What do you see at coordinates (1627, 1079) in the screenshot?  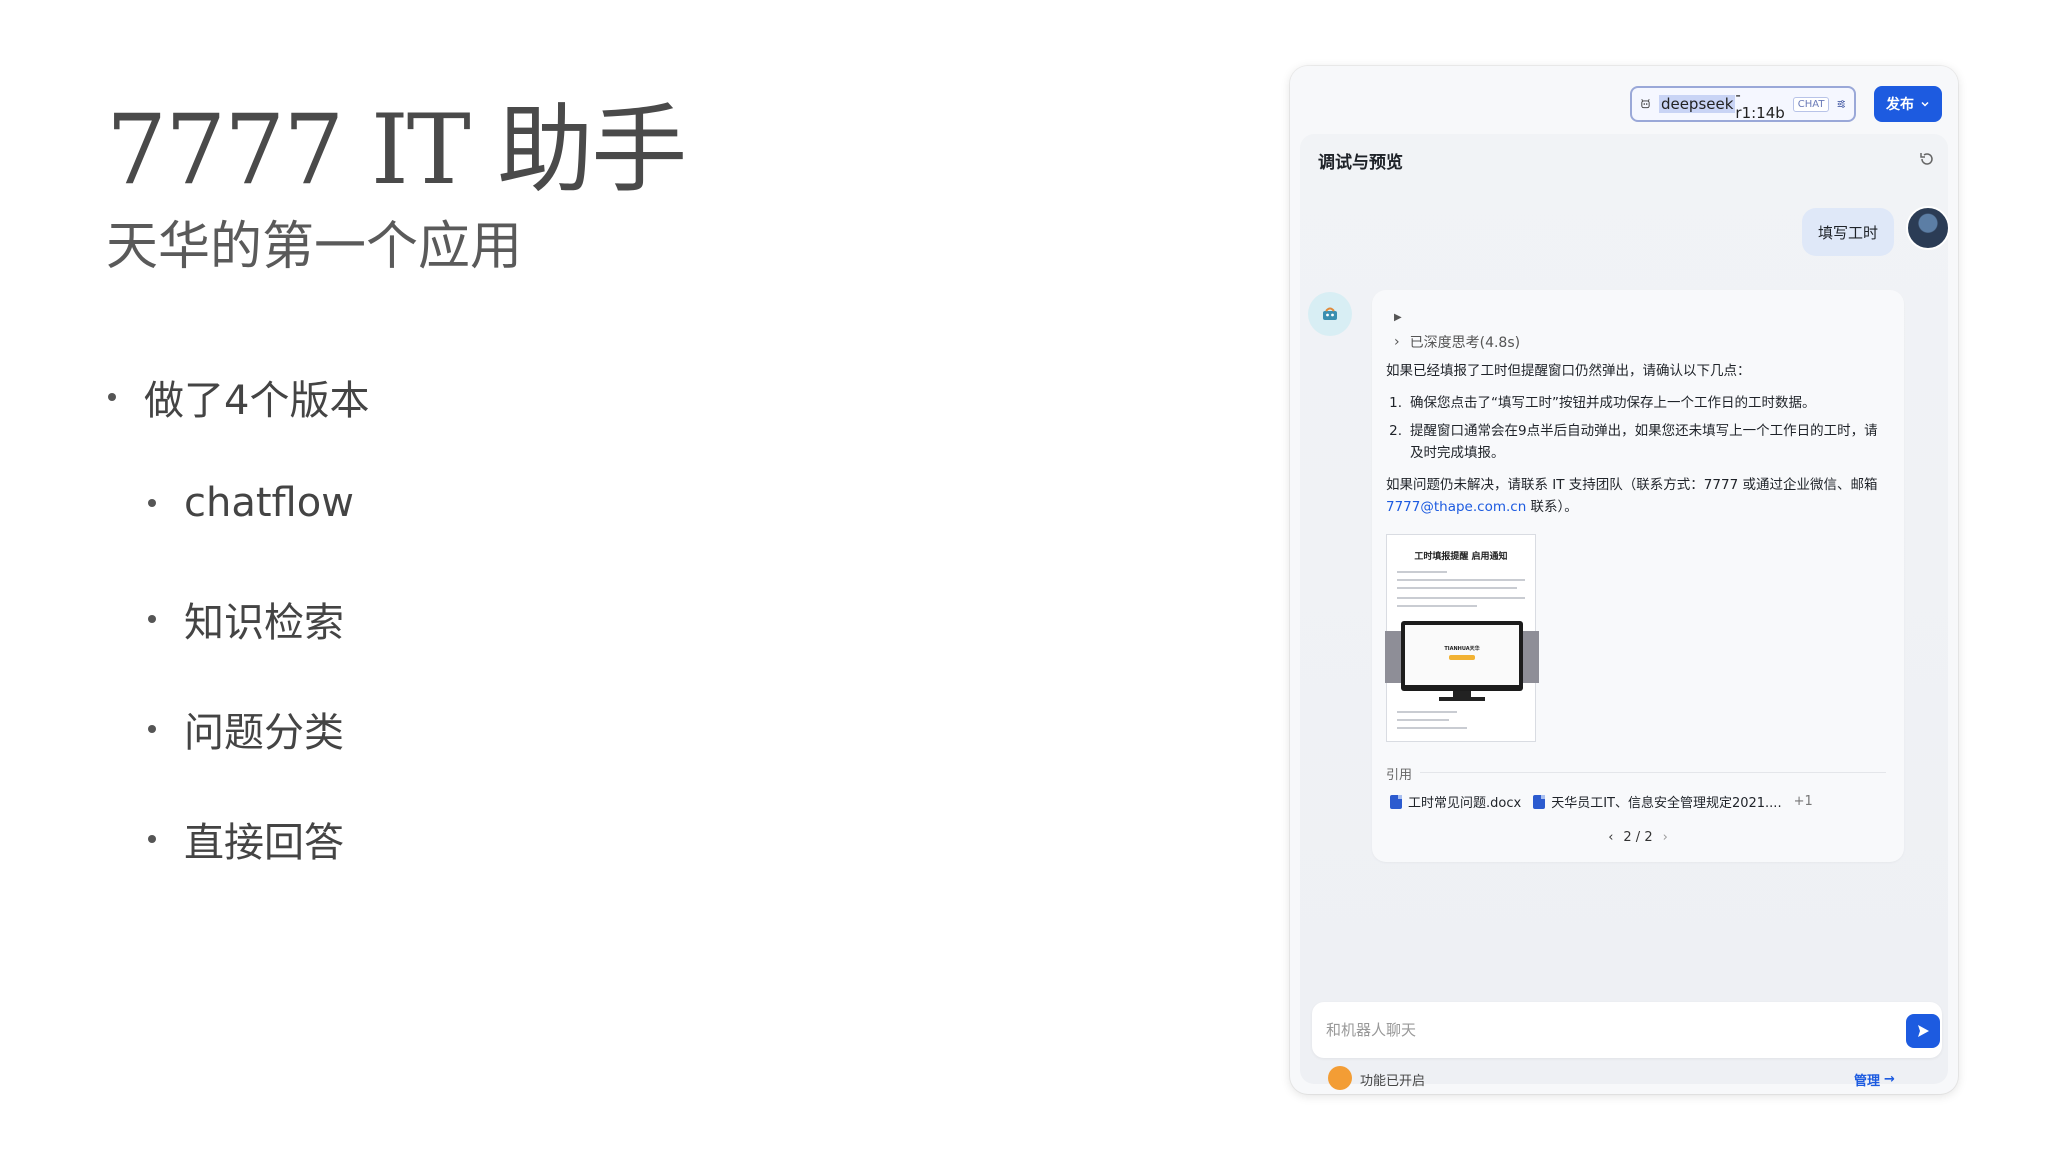 I see `feature-bar: 功能已开启 管理 →` at bounding box center [1627, 1079].